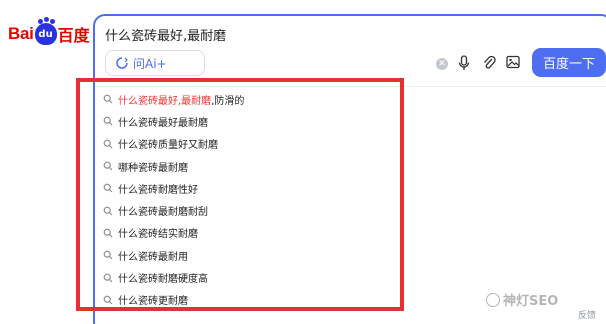 This screenshot has width=606, height=324. What do you see at coordinates (489, 63) in the screenshot?
I see `attachment-icon` at bounding box center [489, 63].